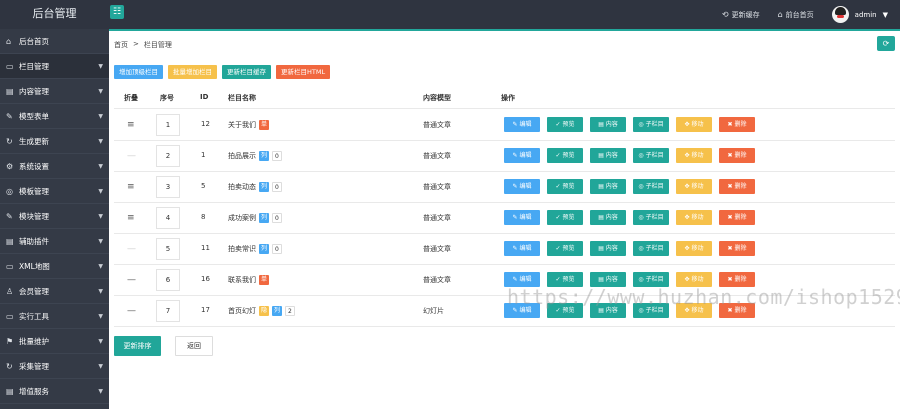 Image resolution: width=900 pixels, height=409 pixels. Describe the element at coordinates (740, 155) in the screenshot. I see `action-label: 删除` at that location.